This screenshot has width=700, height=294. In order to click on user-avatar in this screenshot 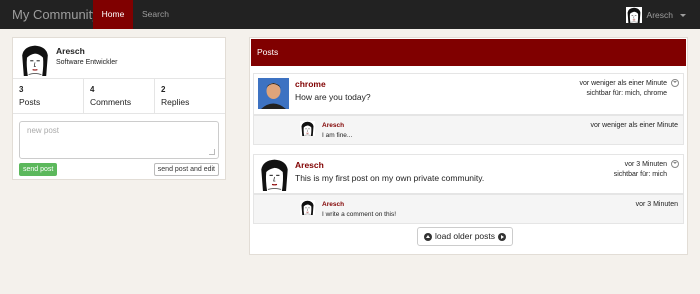, I will do `click(633, 15)`.